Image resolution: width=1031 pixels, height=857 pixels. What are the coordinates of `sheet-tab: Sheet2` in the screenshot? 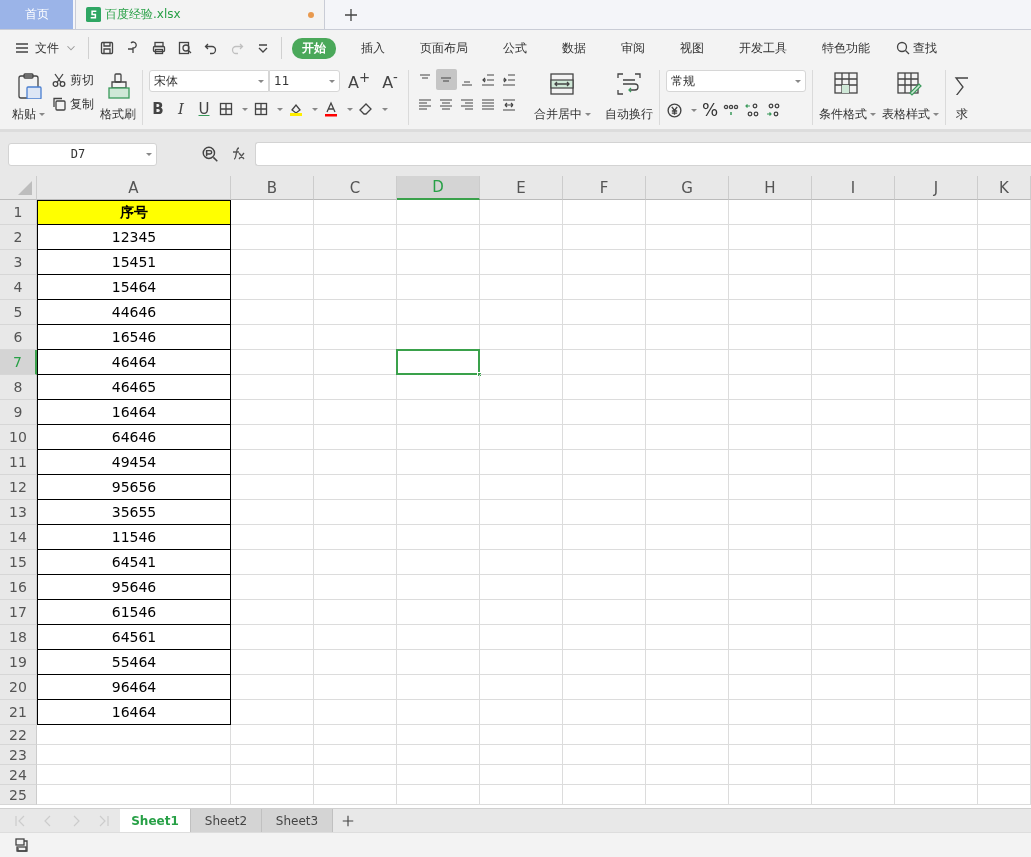 It's located at (226, 820).